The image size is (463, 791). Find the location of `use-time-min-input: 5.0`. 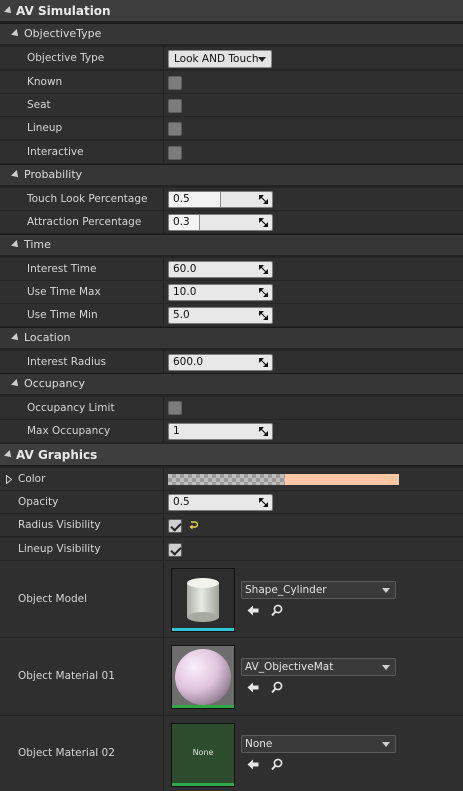

use-time-min-input: 5.0 is located at coordinates (220, 315).